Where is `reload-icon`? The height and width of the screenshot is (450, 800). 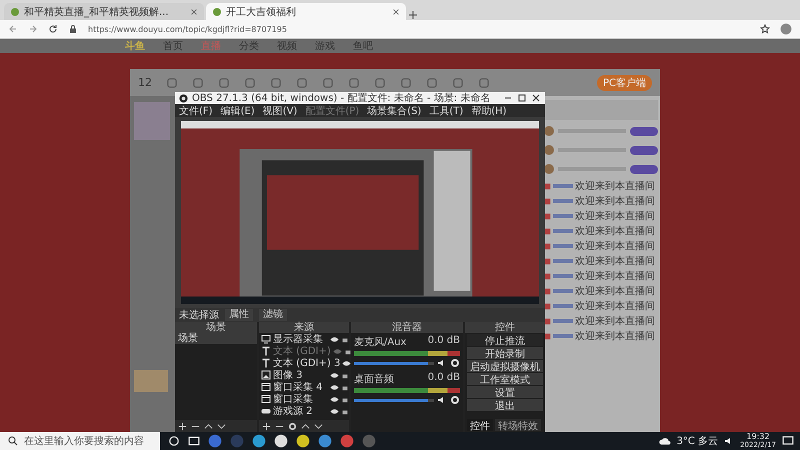
reload-icon is located at coordinates (53, 29).